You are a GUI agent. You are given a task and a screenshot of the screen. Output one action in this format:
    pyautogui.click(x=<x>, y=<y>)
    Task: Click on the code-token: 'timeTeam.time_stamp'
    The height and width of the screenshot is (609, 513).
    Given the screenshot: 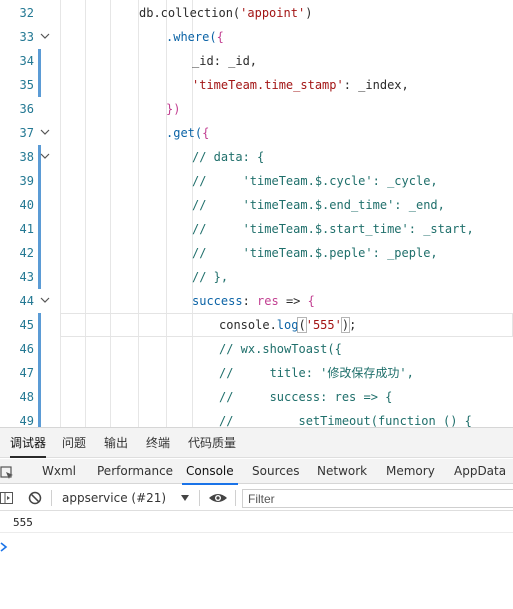 What is the action you would take?
    pyautogui.click(x=268, y=85)
    